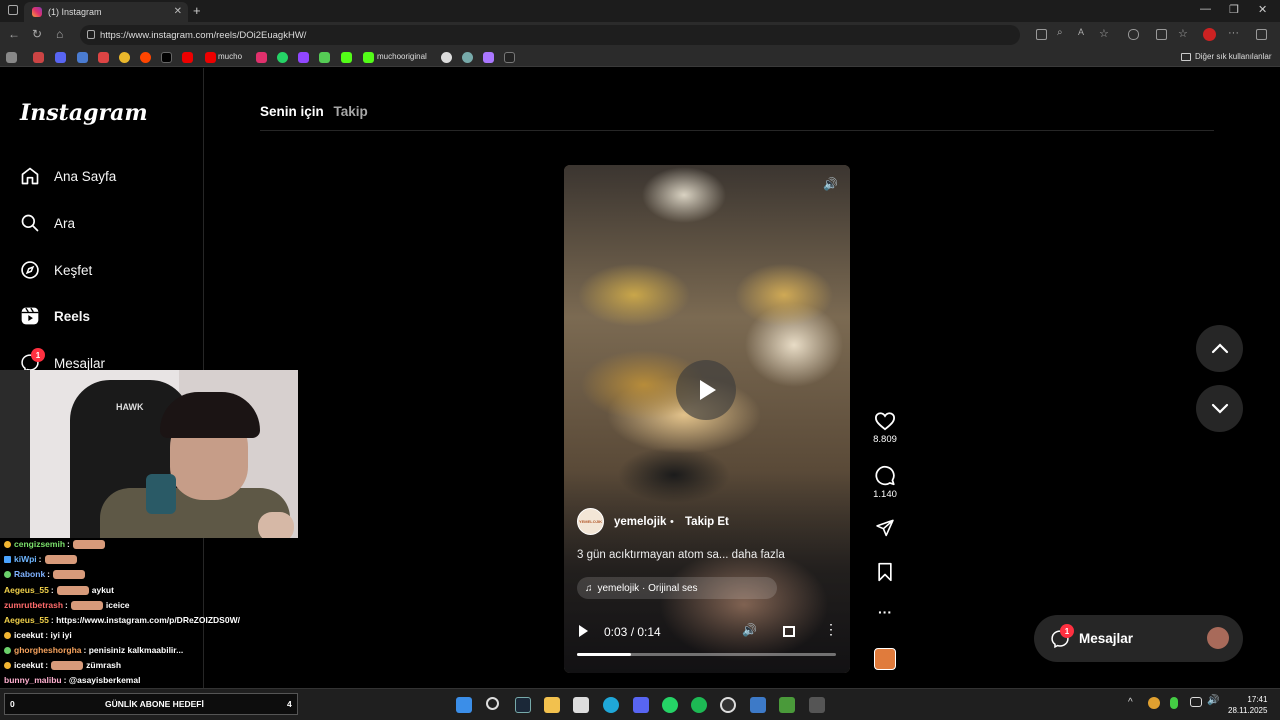 This screenshot has height=720, width=1280. Describe the element at coordinates (707, 522) in the screenshot. I see `follow-button: Takip Et` at that location.